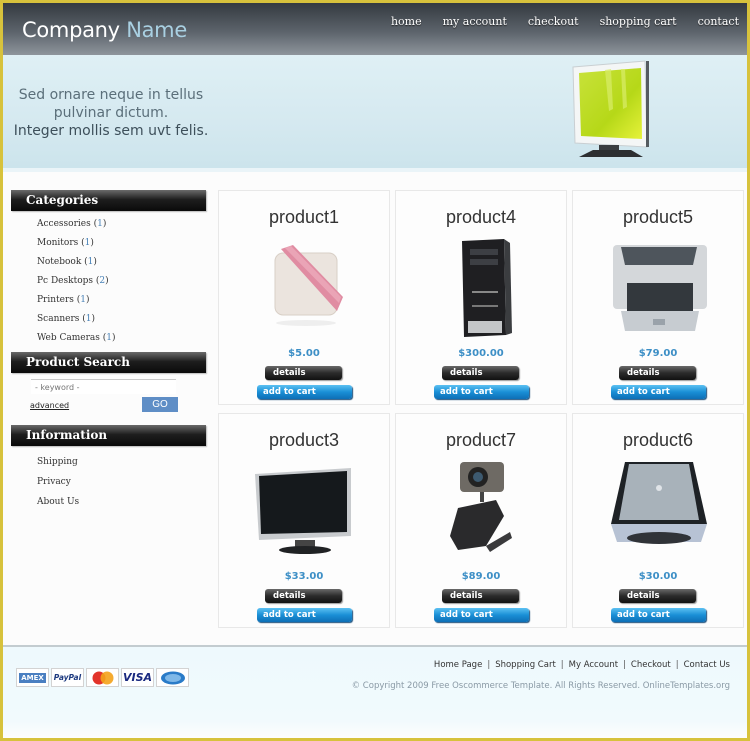 This screenshot has height=741, width=750. I want to click on category-label: Notebook, so click(59, 262).